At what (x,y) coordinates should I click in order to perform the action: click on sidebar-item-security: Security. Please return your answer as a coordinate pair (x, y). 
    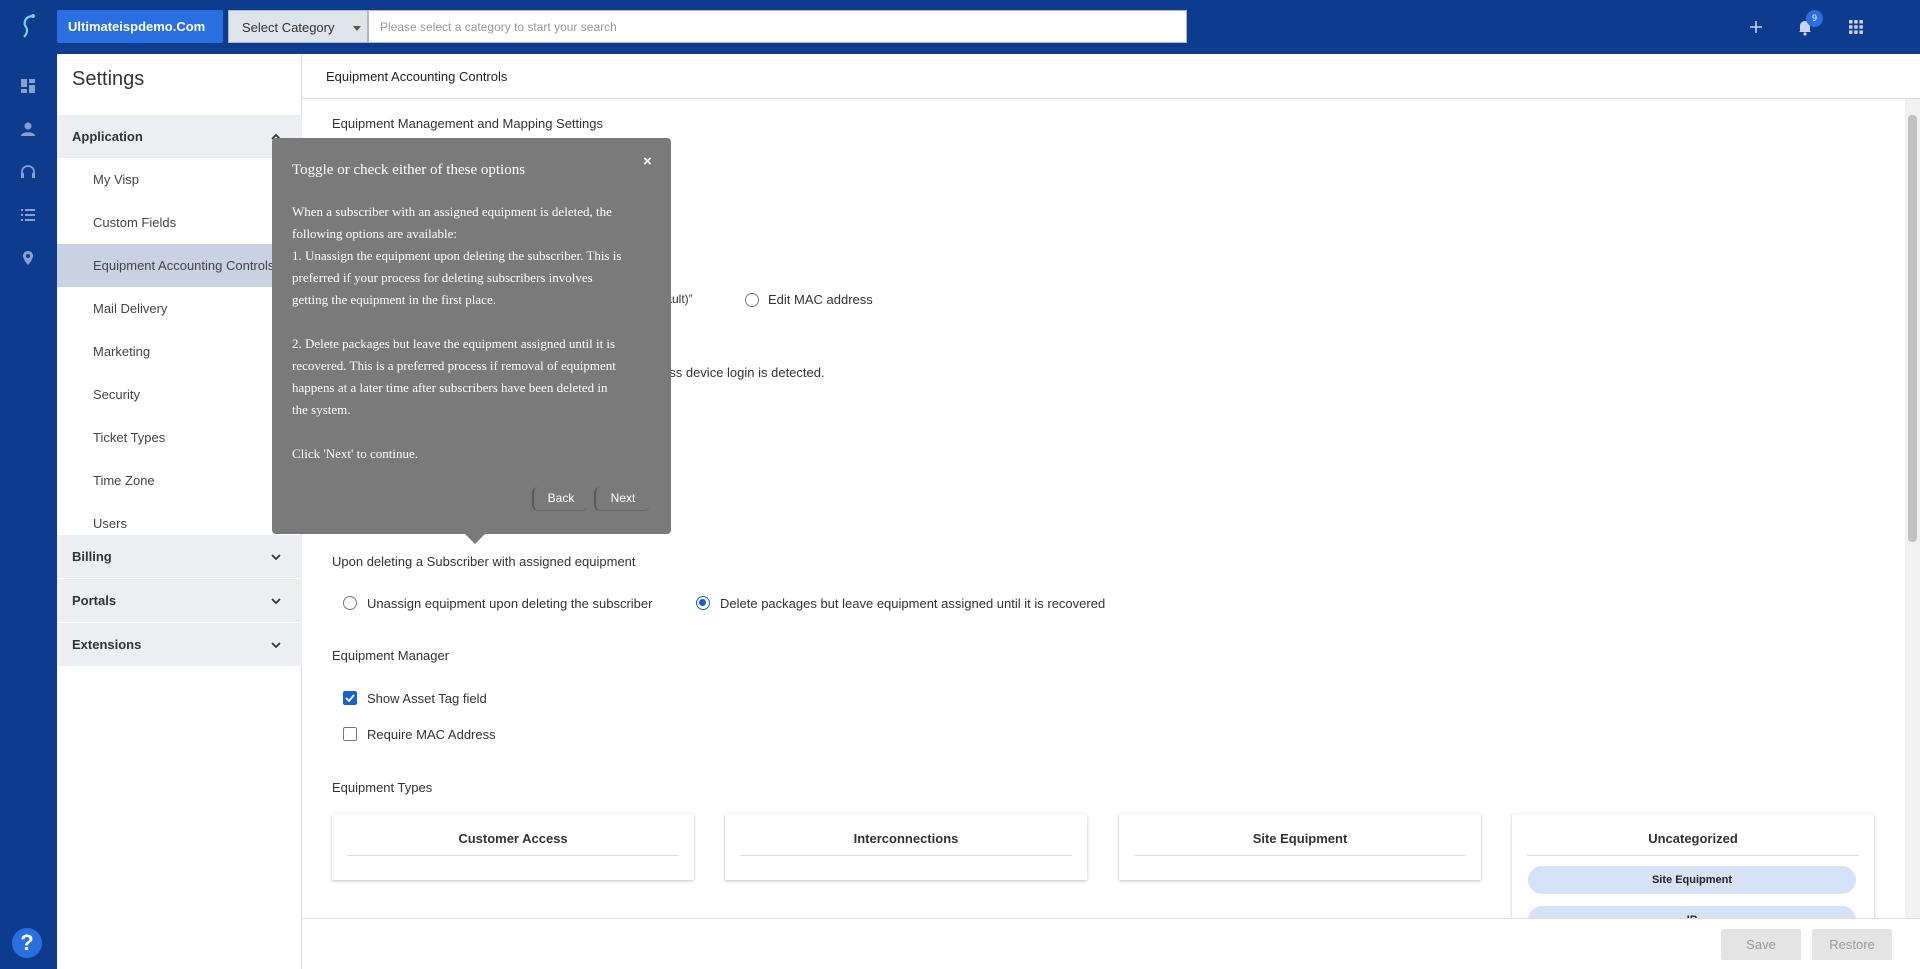
    Looking at the image, I should click on (179, 394).